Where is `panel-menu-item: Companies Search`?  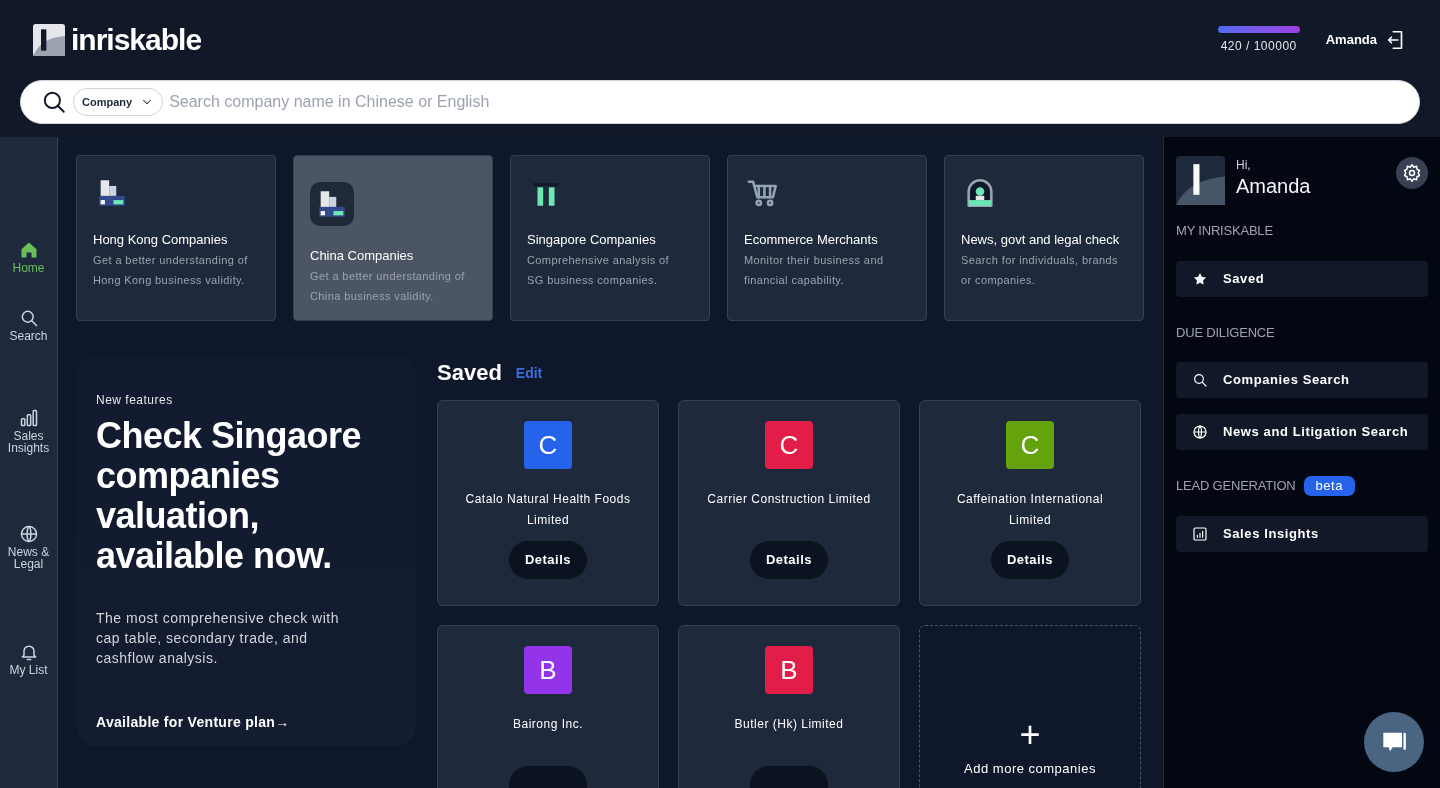 panel-menu-item: Companies Search is located at coordinates (1302, 380).